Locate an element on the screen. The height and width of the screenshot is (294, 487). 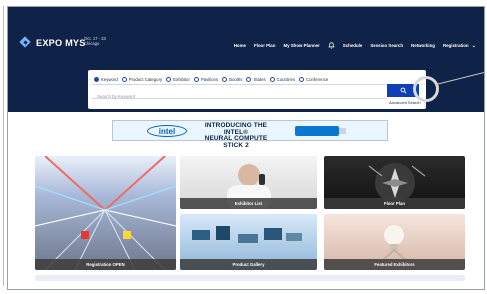
featured-exhibitors-card: Featured Exhibitors is located at coordinates (394, 242).